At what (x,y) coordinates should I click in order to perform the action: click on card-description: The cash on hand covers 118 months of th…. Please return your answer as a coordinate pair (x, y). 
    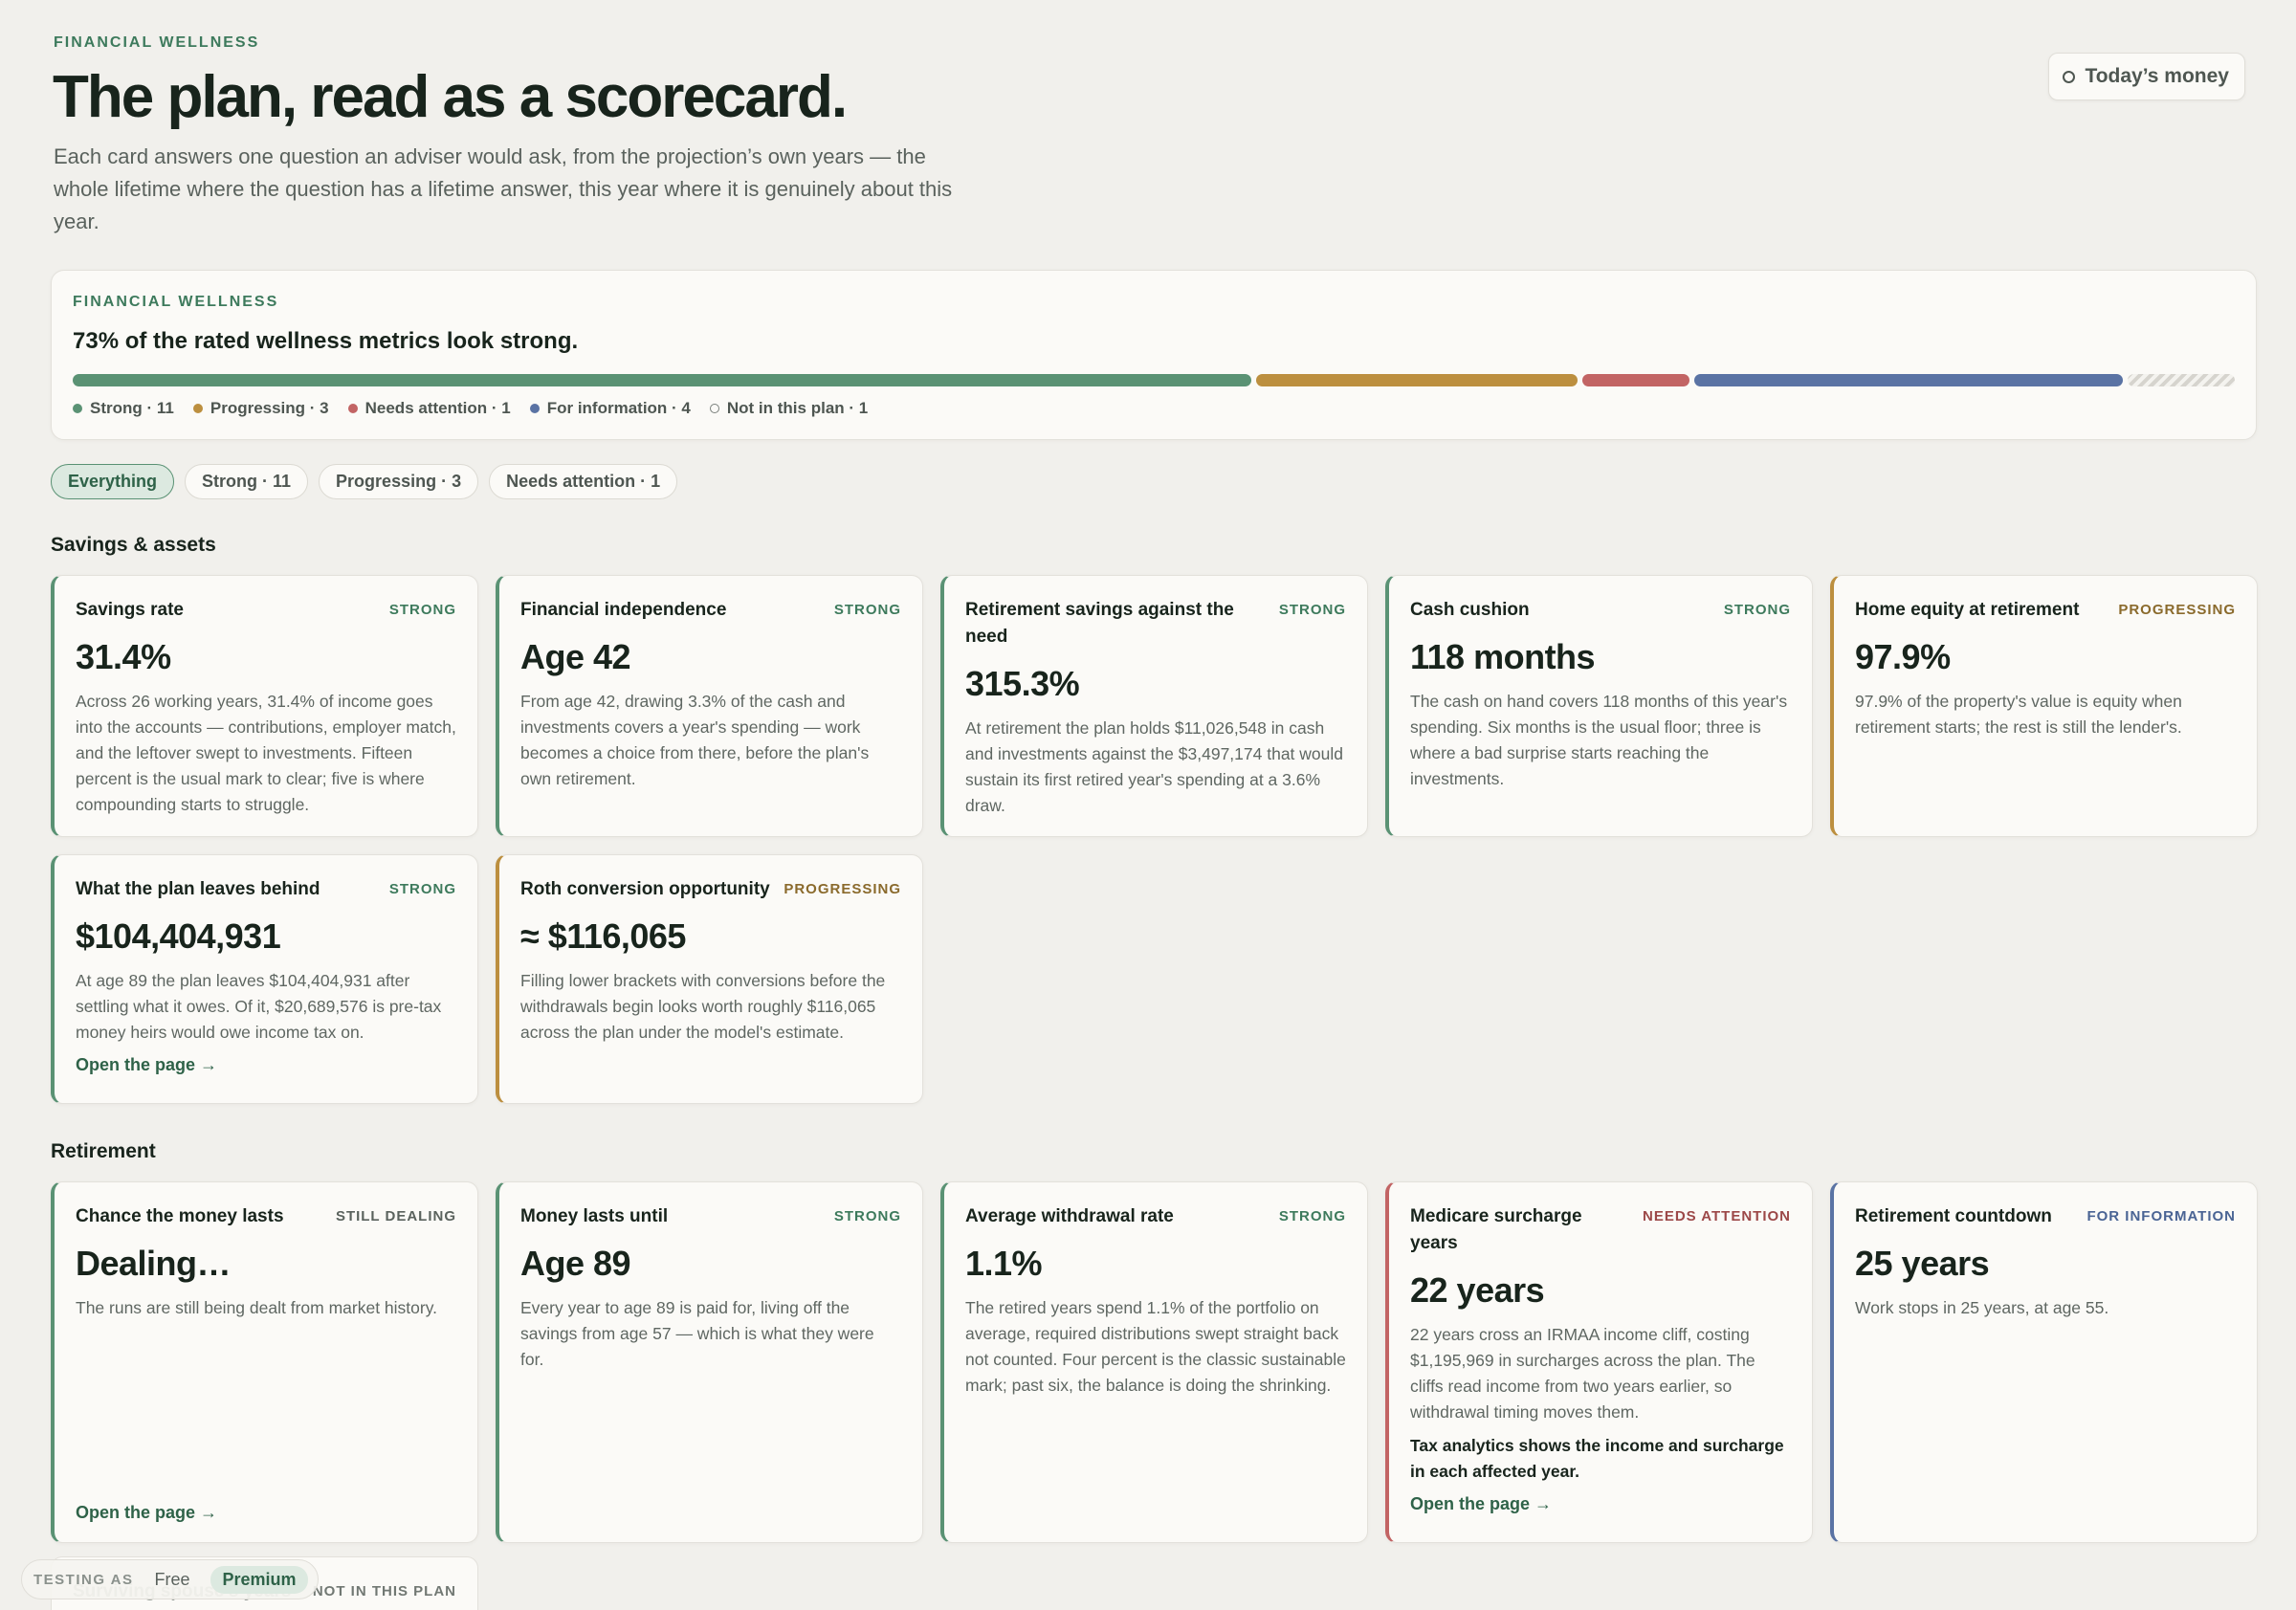
    Looking at the image, I should click on (1599, 740).